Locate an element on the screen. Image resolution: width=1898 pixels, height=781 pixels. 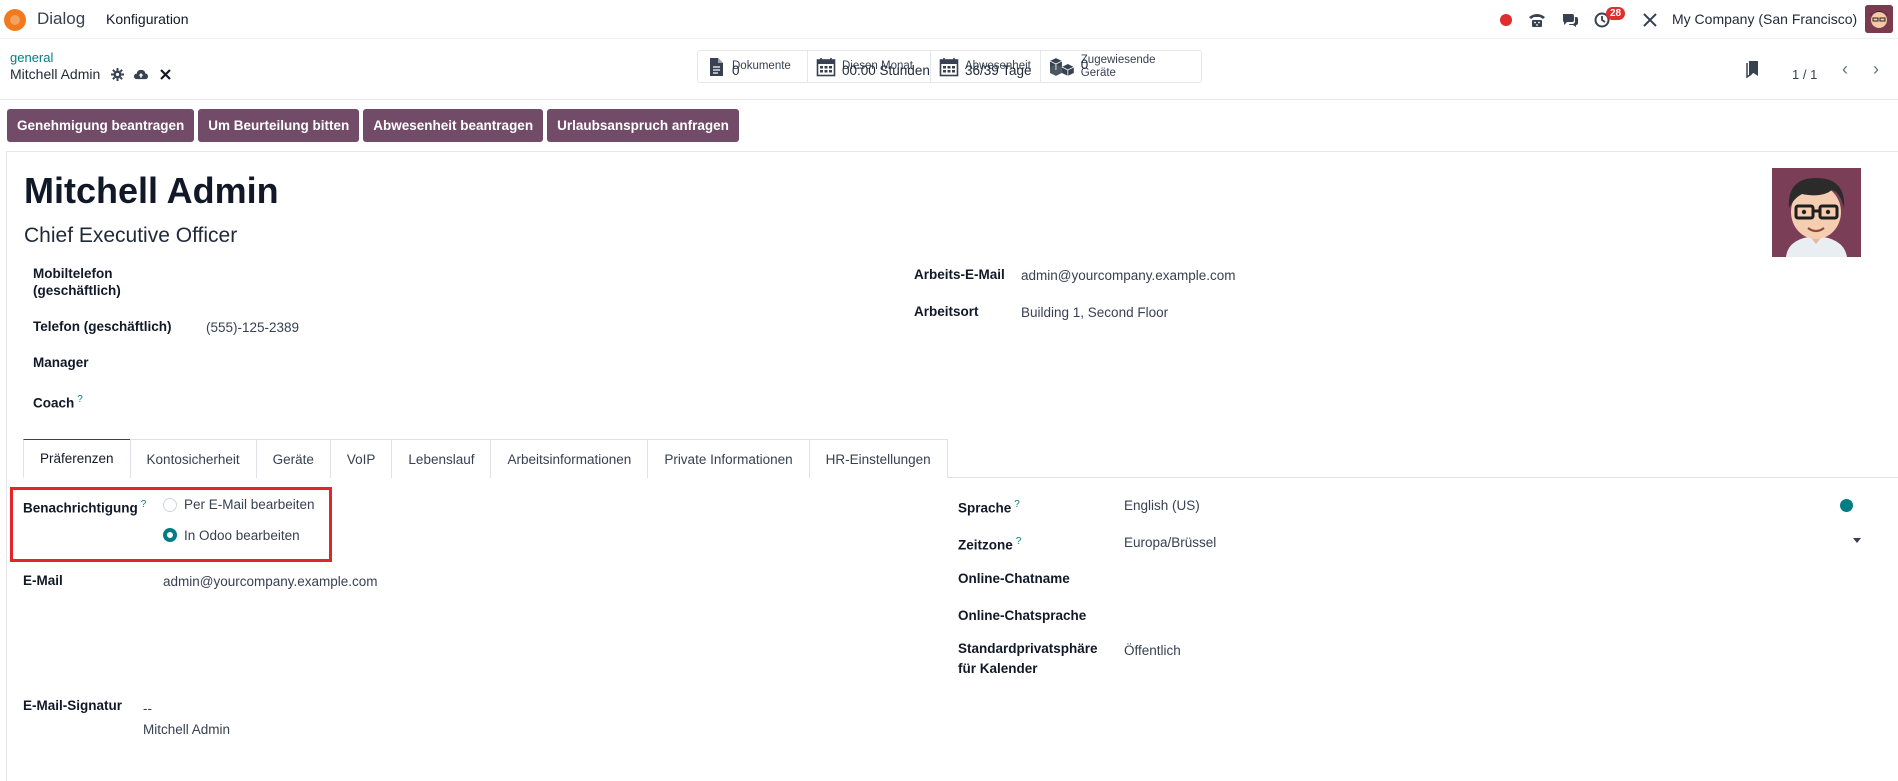
timezone-label: Zeitzone? is located at coordinates (989, 543).